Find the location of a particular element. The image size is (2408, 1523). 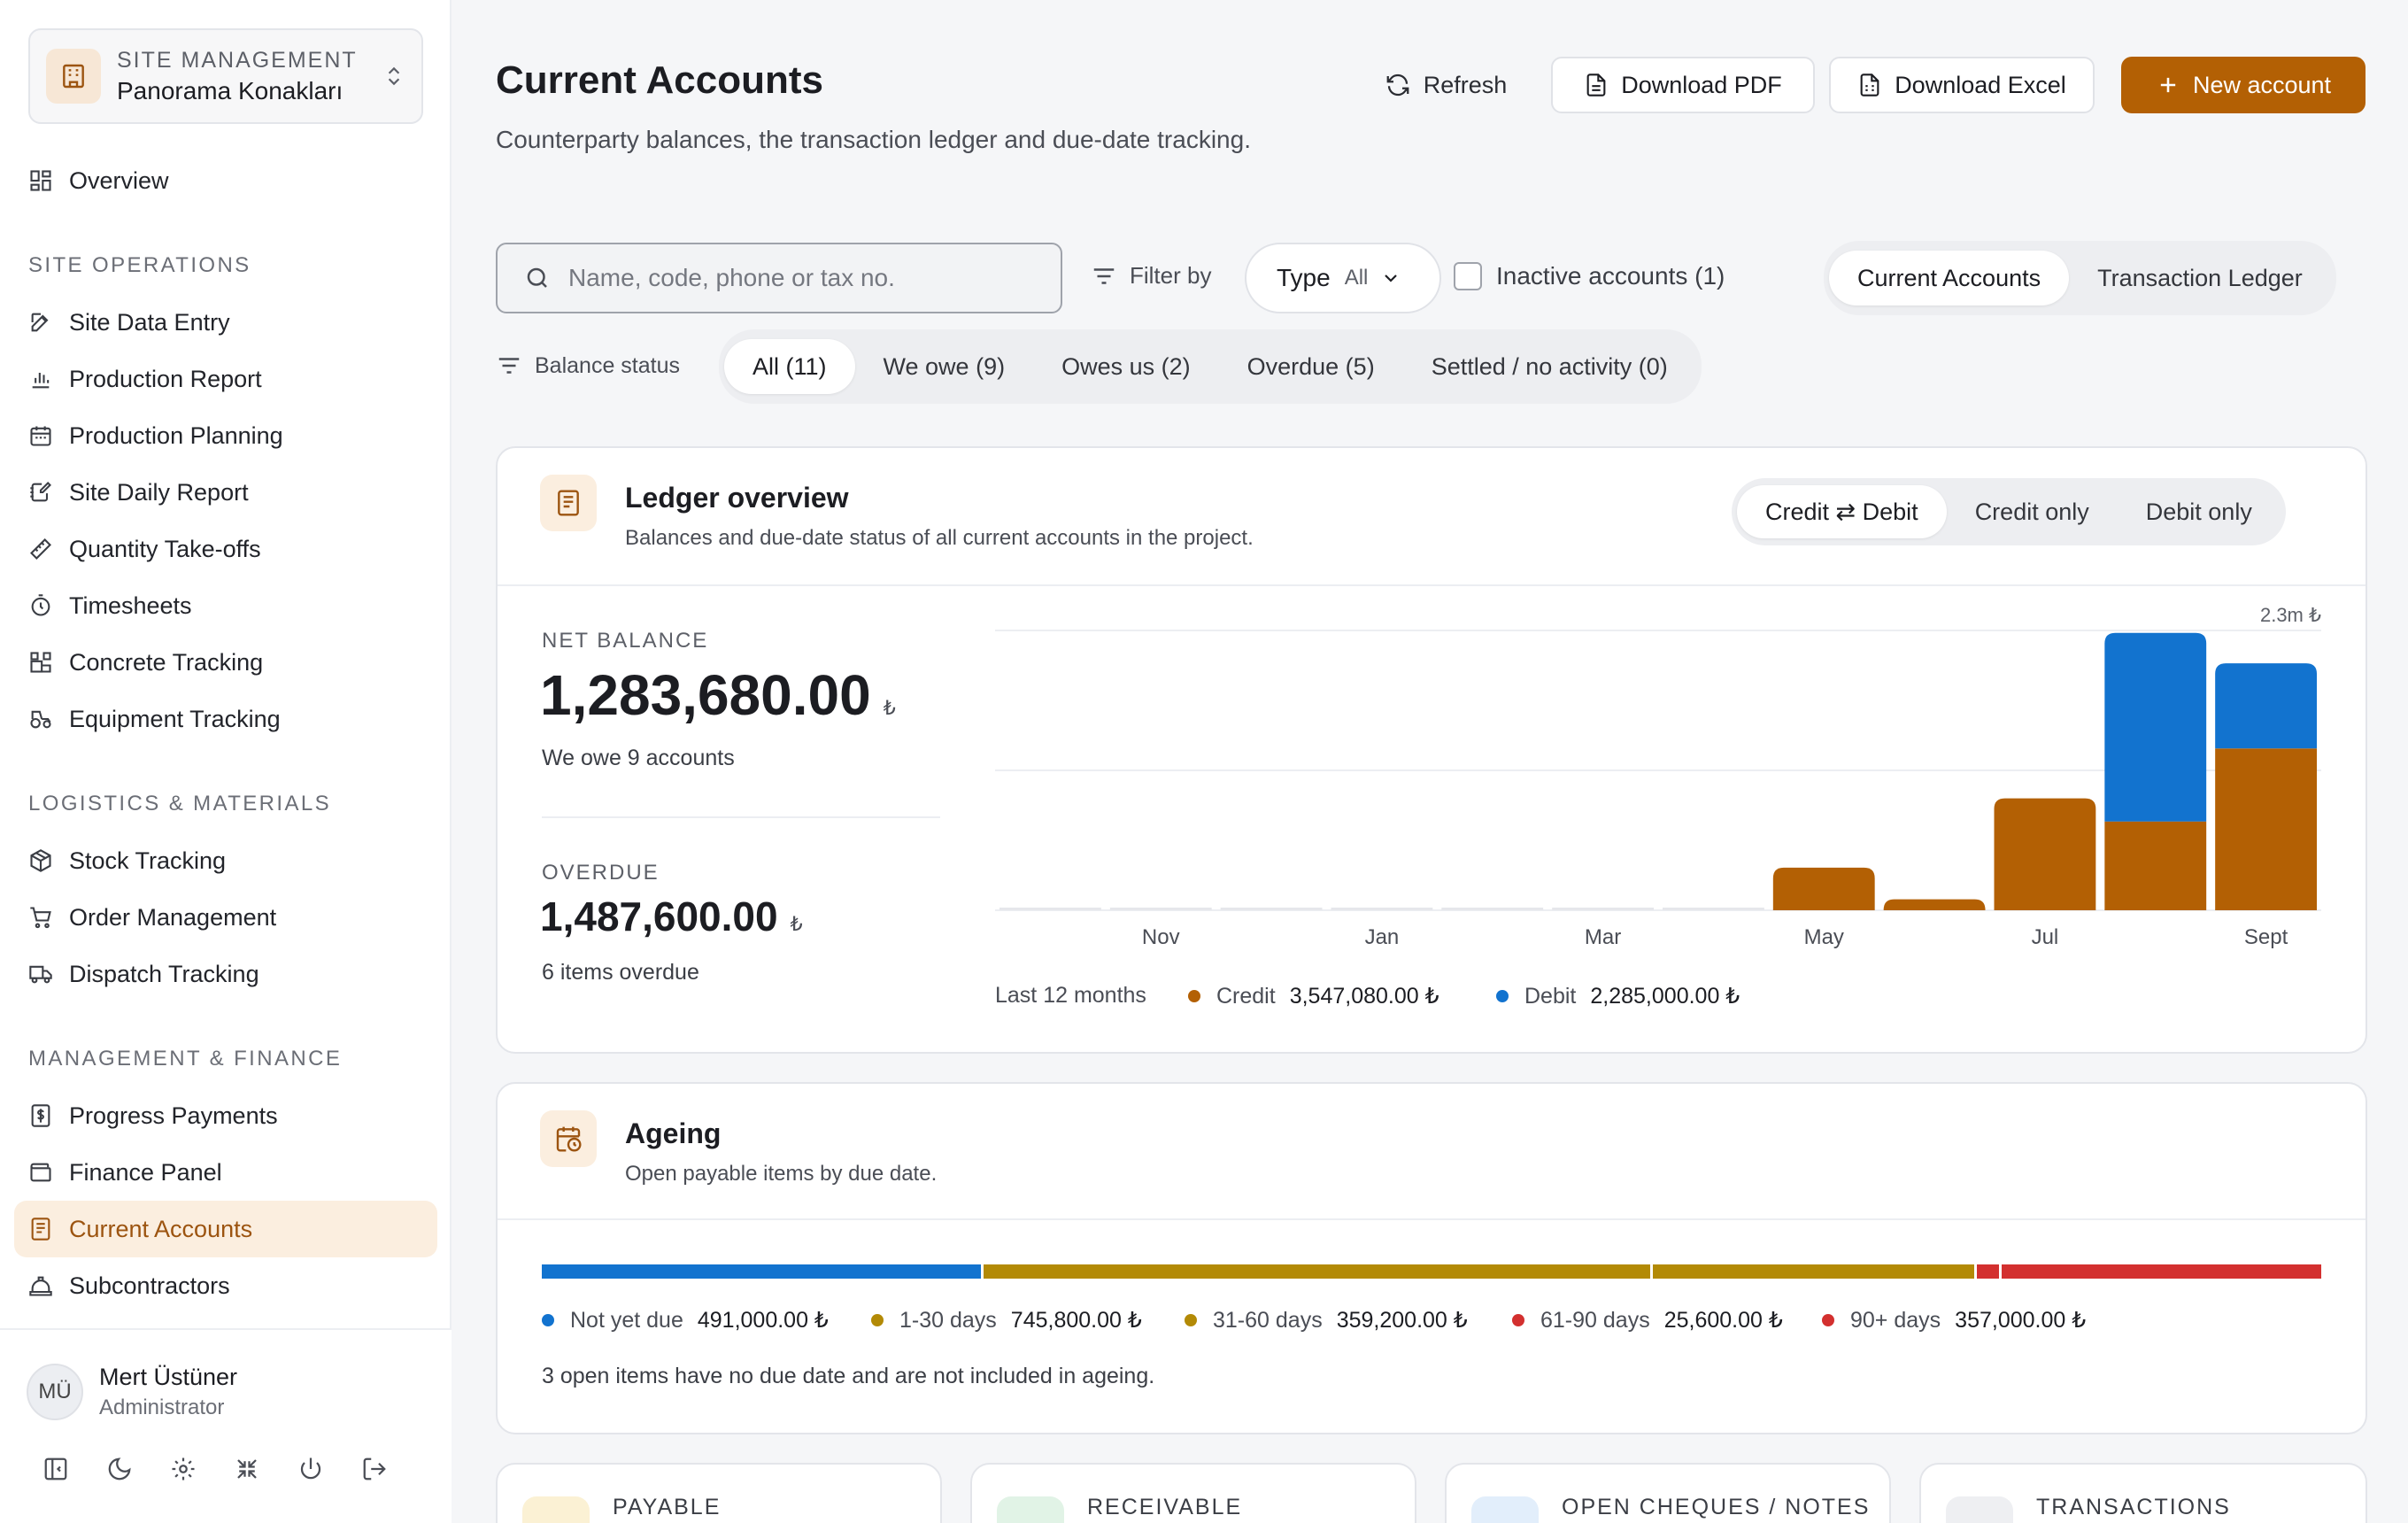

tab-current-accounts: Current Accounts is located at coordinates (1949, 278).